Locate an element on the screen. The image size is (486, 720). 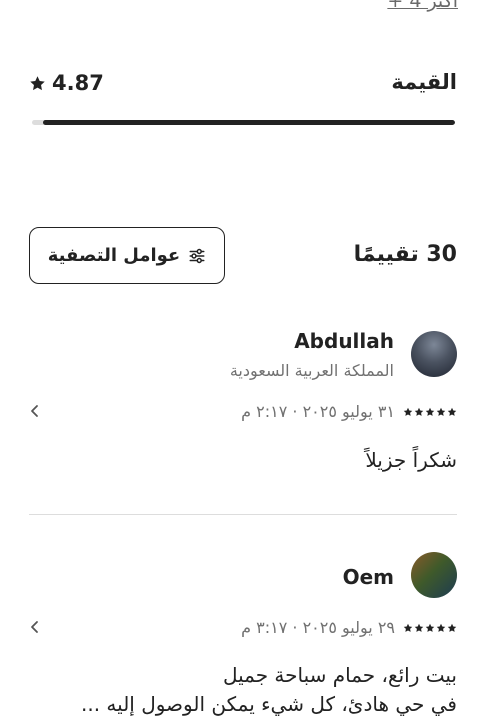
review-text-line: شكراً جزيلاً is located at coordinates (411, 460).